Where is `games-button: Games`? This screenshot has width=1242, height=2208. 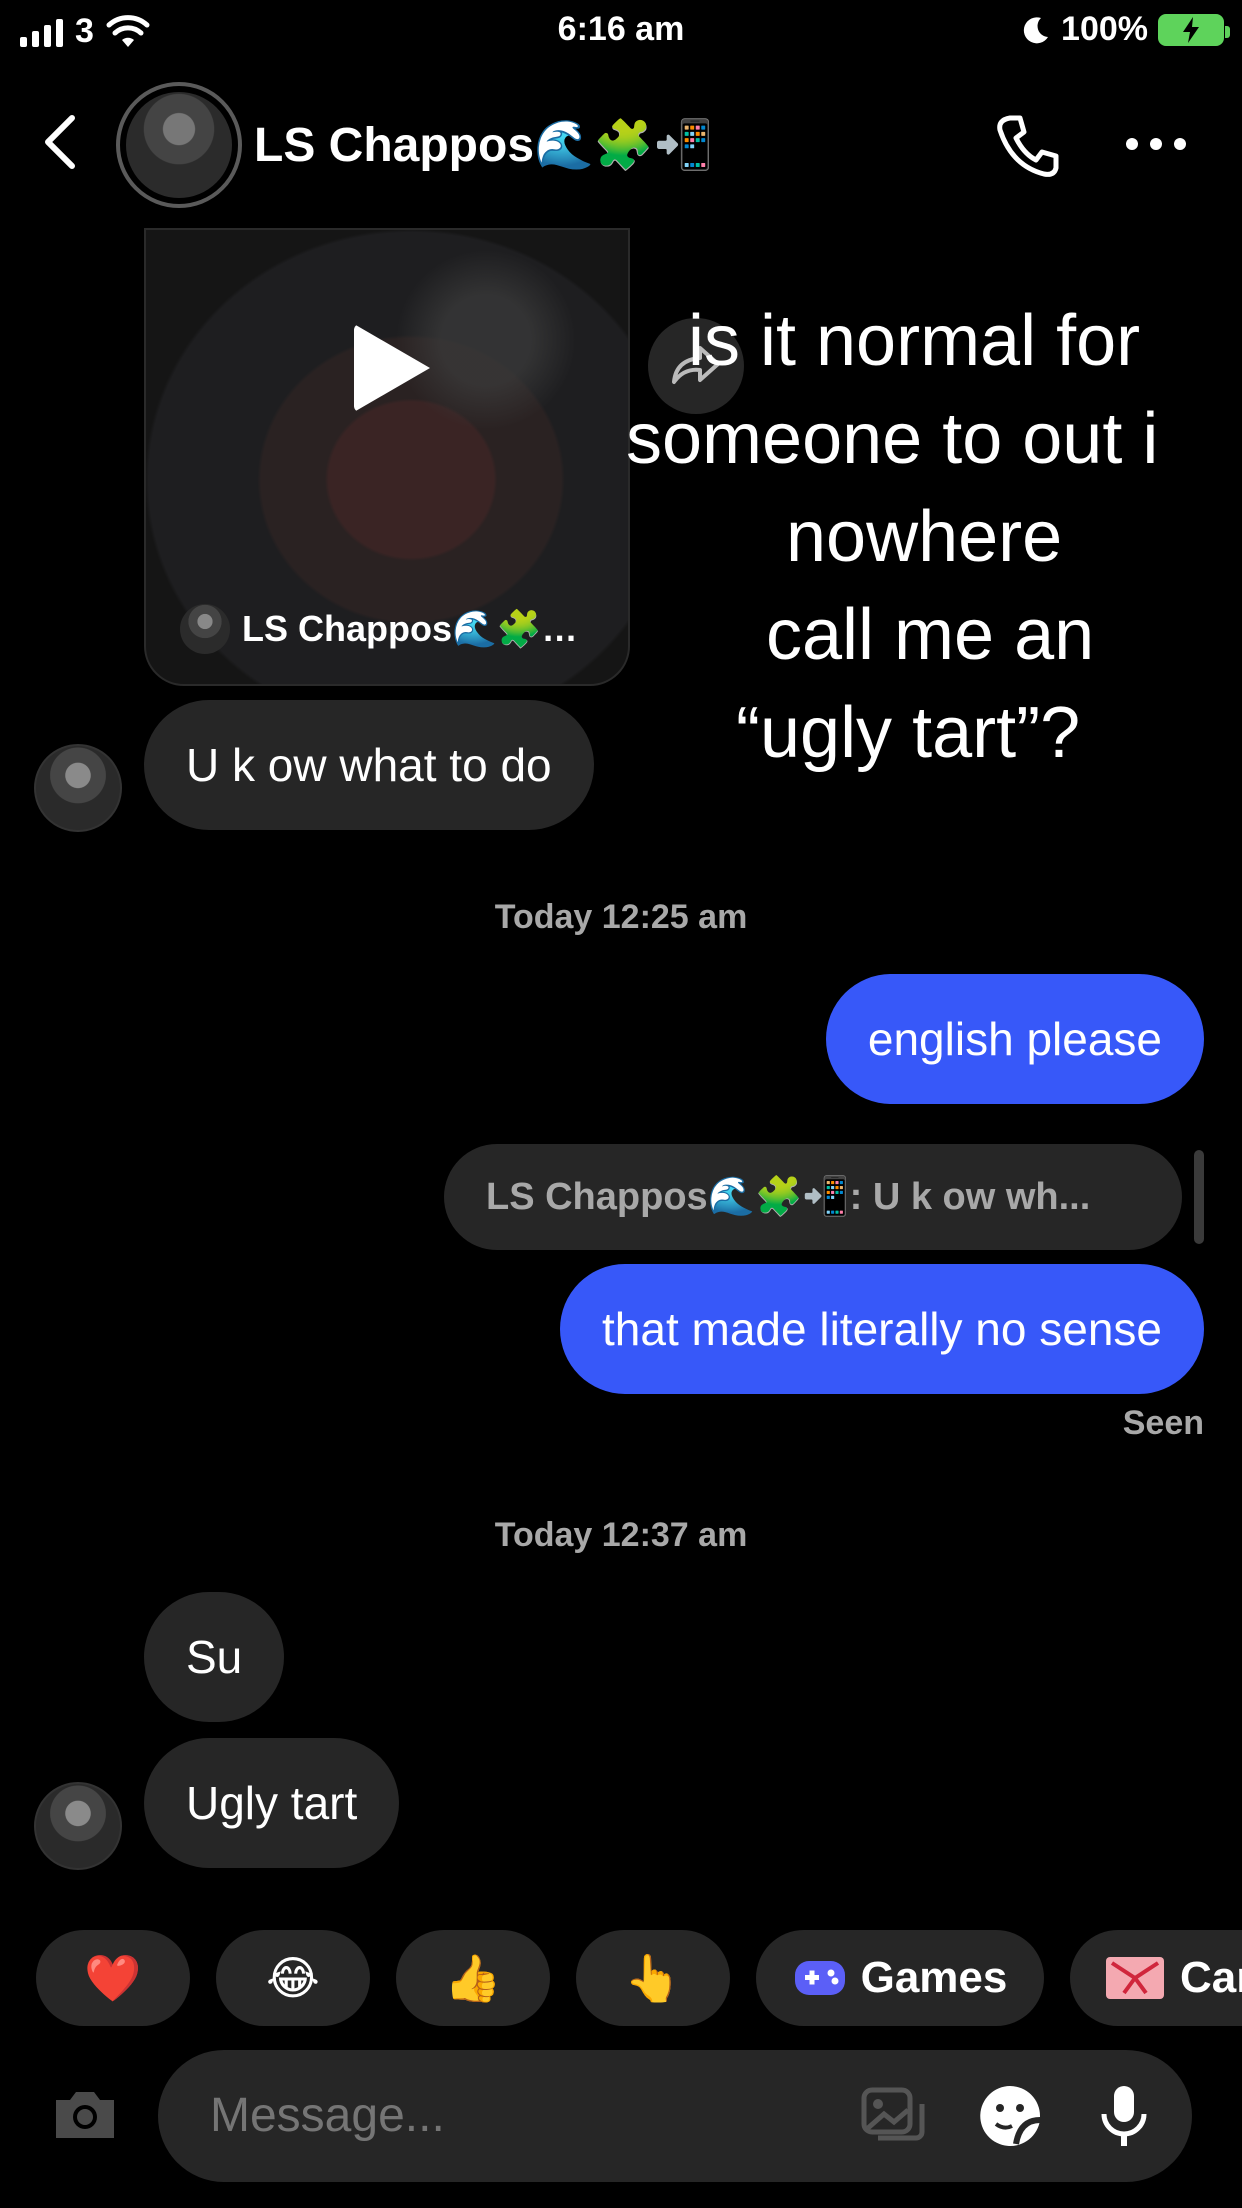
games-button: Games is located at coordinates (900, 1978).